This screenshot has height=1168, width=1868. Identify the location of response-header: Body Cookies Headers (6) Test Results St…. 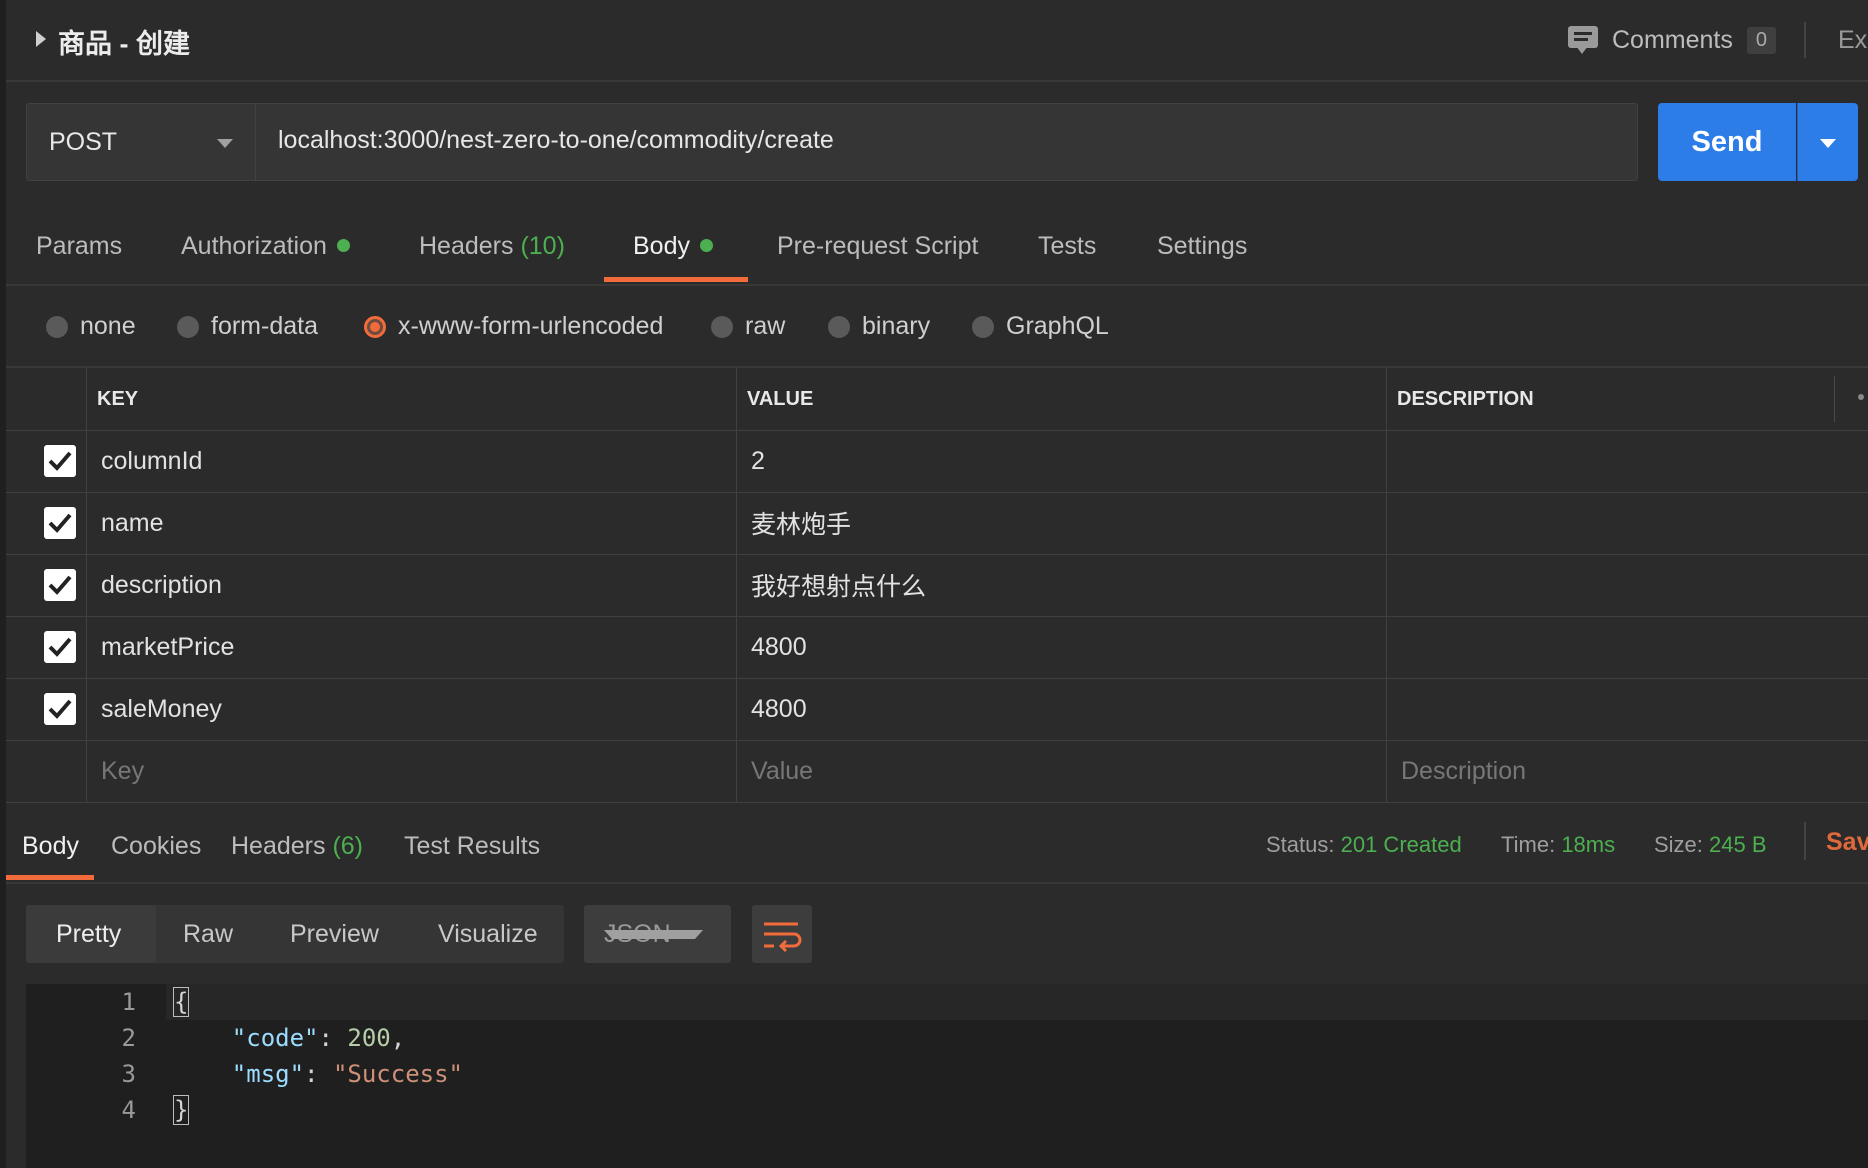
(937, 843).